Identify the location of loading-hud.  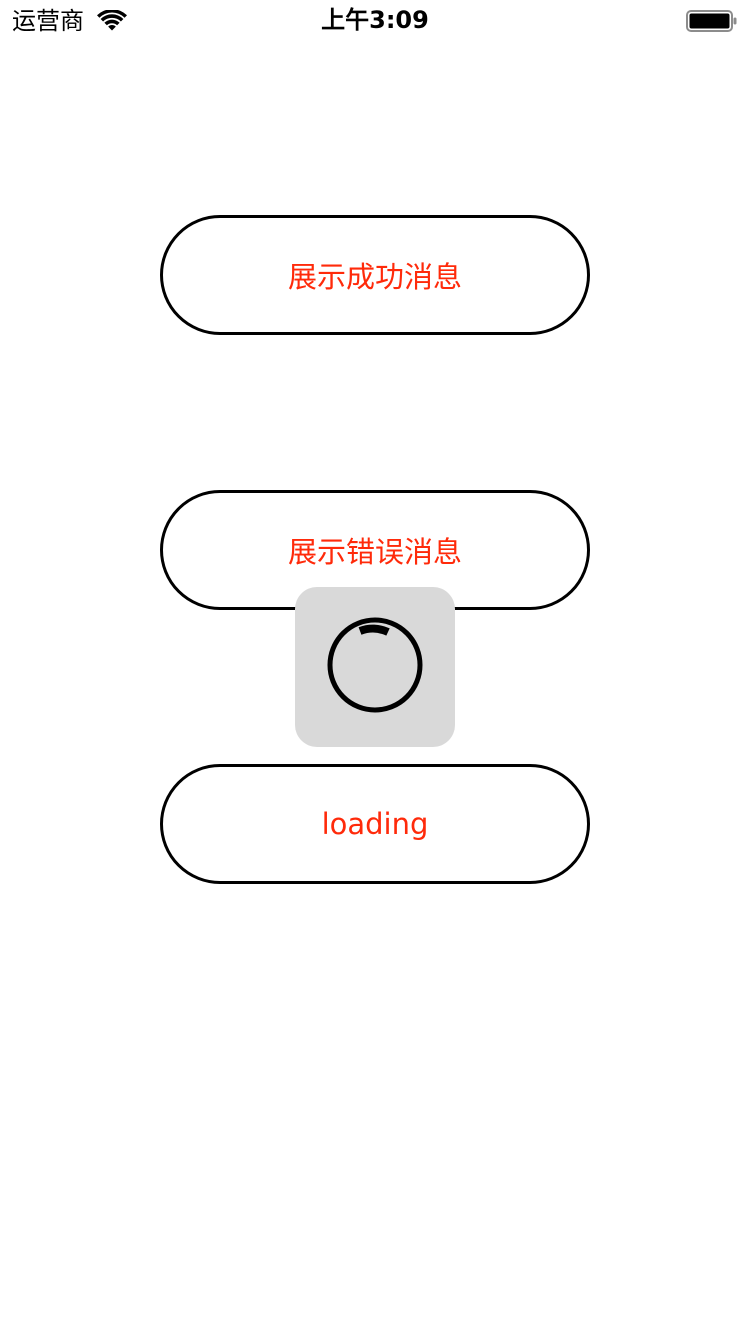
(375, 667).